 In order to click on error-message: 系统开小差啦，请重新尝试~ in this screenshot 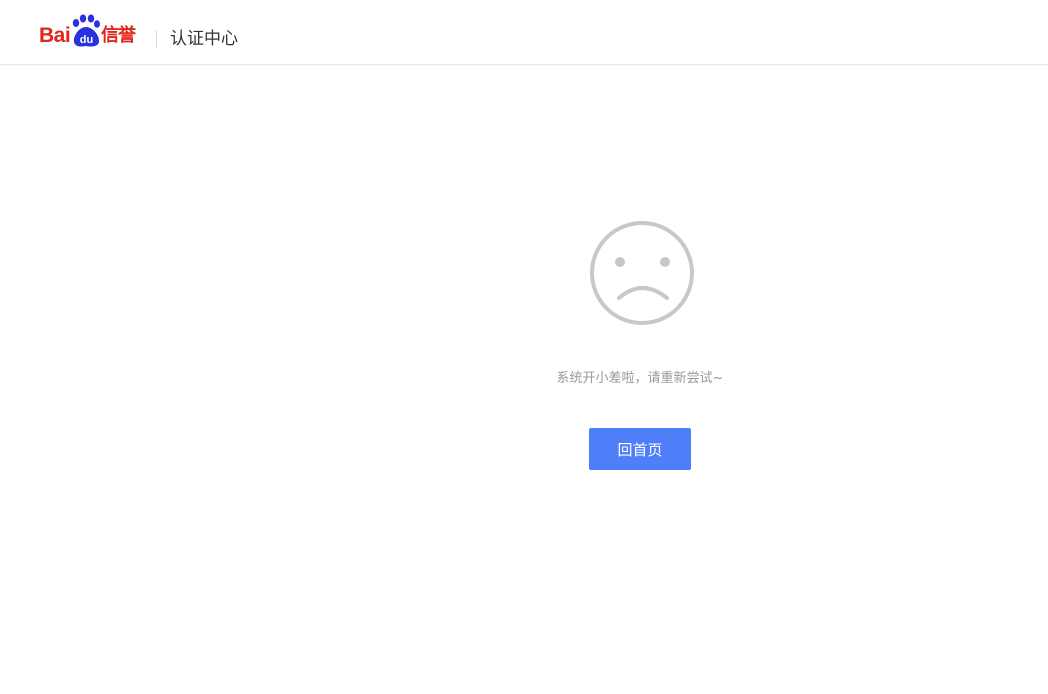, I will do `click(640, 378)`.